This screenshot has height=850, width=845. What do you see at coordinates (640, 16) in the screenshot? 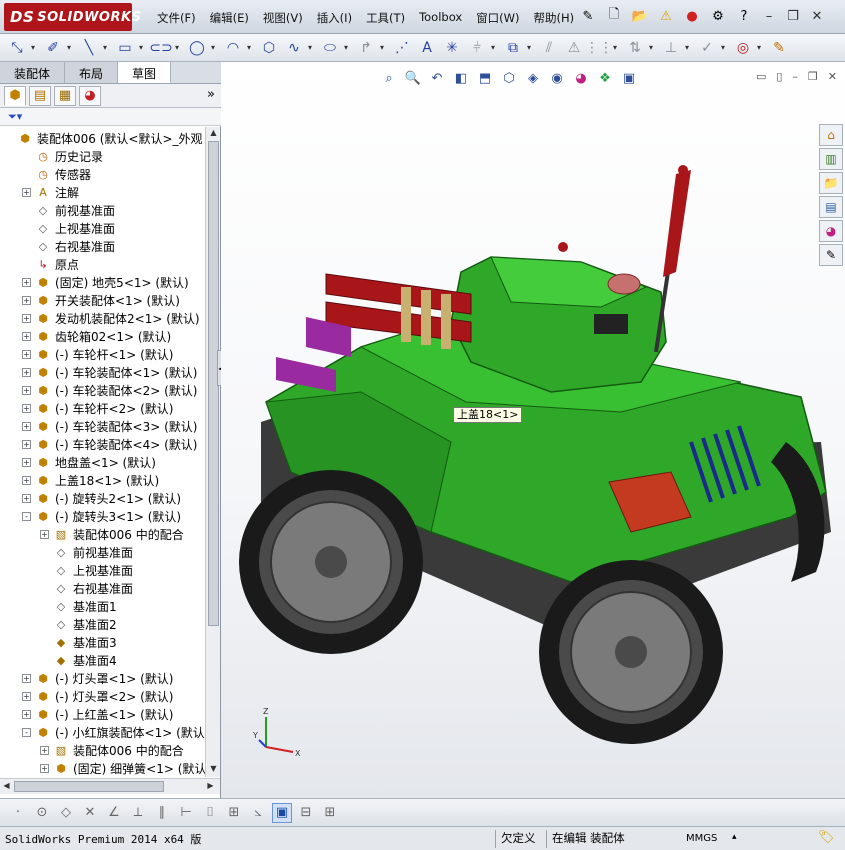
I see `open-folder-icon: 📂` at bounding box center [640, 16].